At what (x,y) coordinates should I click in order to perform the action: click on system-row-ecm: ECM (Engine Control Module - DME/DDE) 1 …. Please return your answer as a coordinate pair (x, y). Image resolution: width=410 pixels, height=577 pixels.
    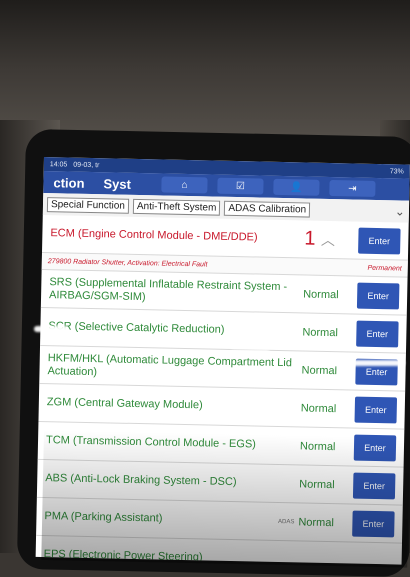
    Looking at the image, I should click on (225, 237).